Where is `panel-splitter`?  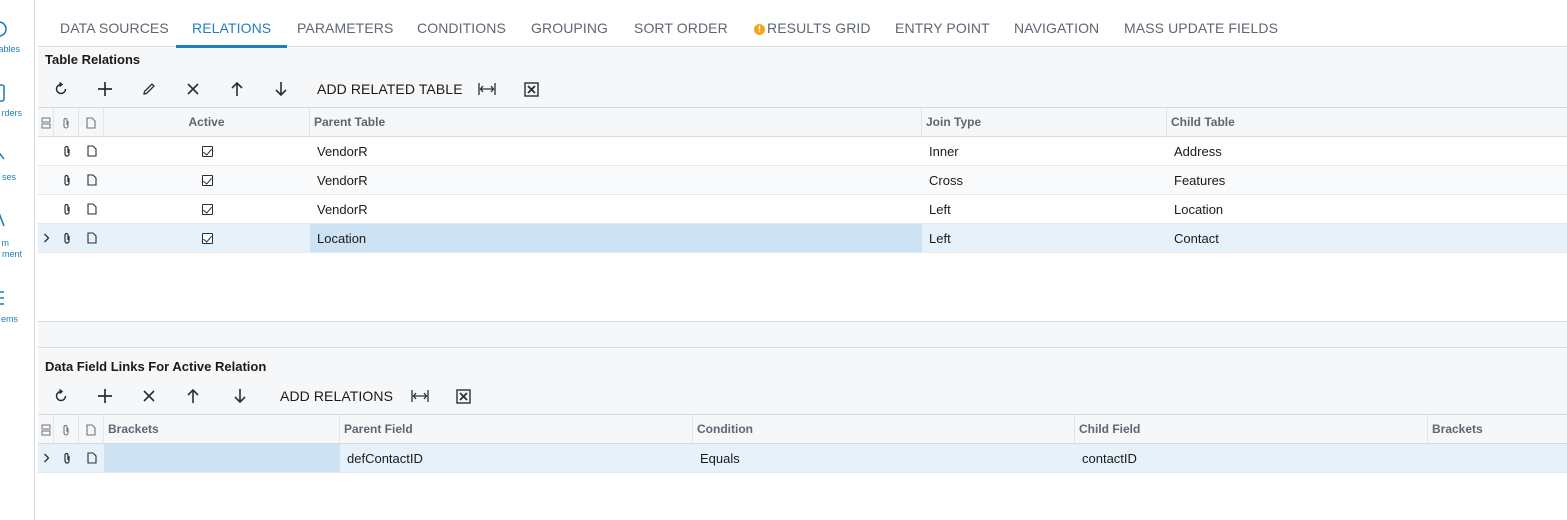
panel-splitter is located at coordinates (802, 334).